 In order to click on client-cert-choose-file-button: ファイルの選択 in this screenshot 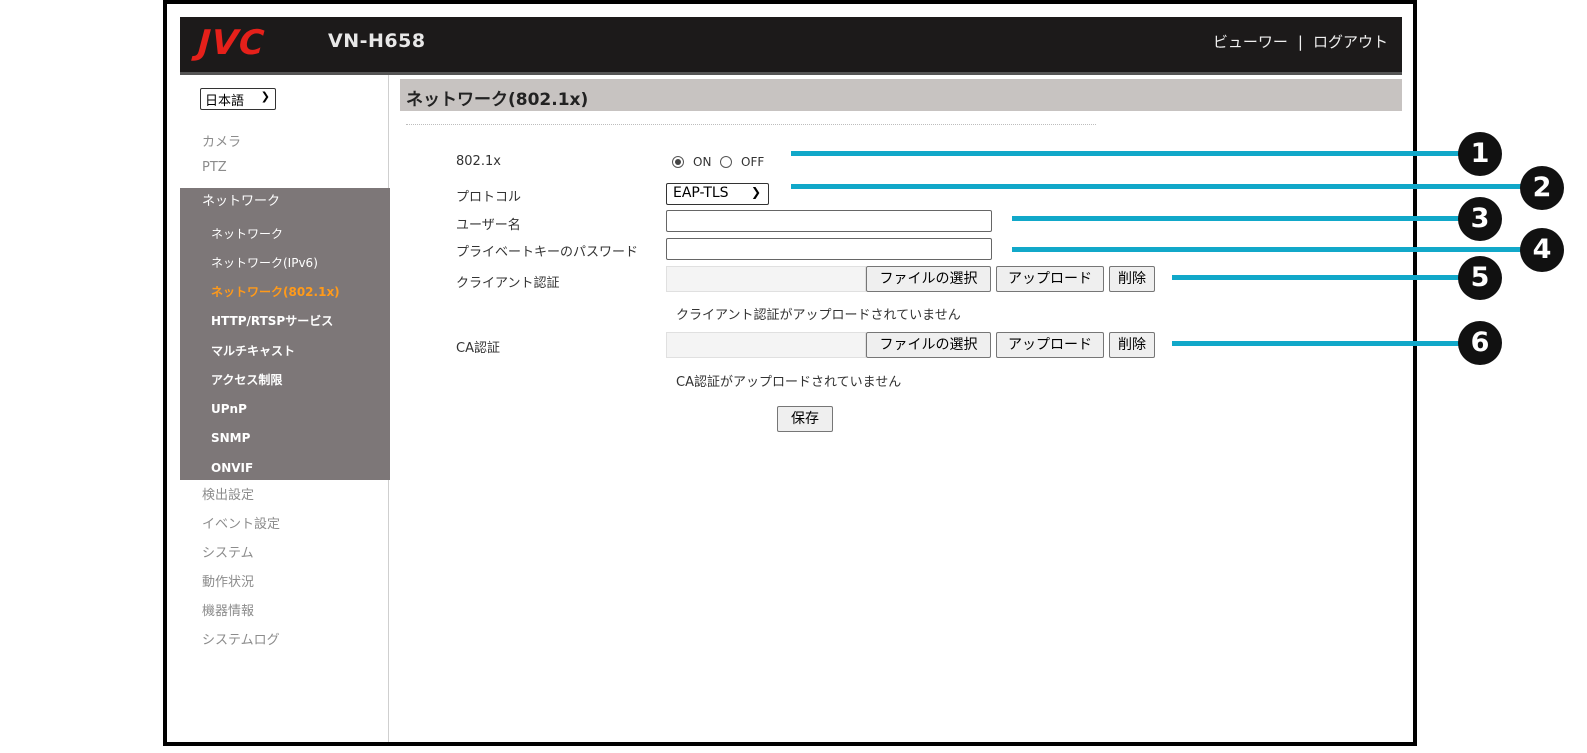, I will do `click(928, 279)`.